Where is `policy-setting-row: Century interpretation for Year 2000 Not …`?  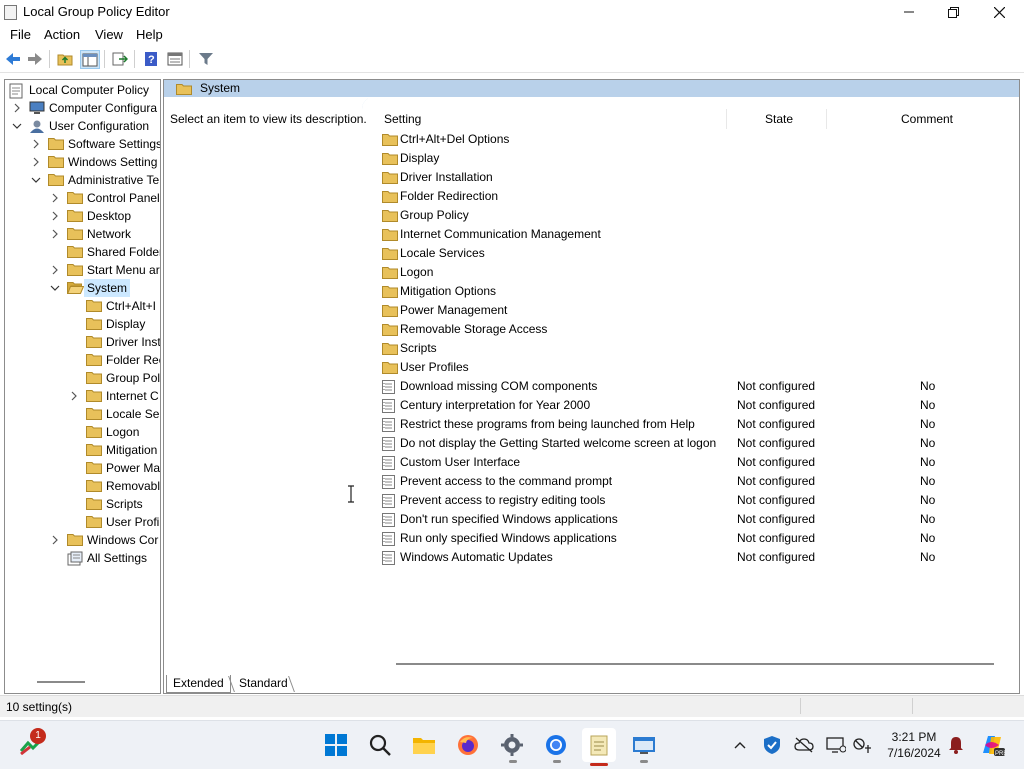 policy-setting-row: Century interpretation for Year 2000 Not … is located at coordinates (692, 405).